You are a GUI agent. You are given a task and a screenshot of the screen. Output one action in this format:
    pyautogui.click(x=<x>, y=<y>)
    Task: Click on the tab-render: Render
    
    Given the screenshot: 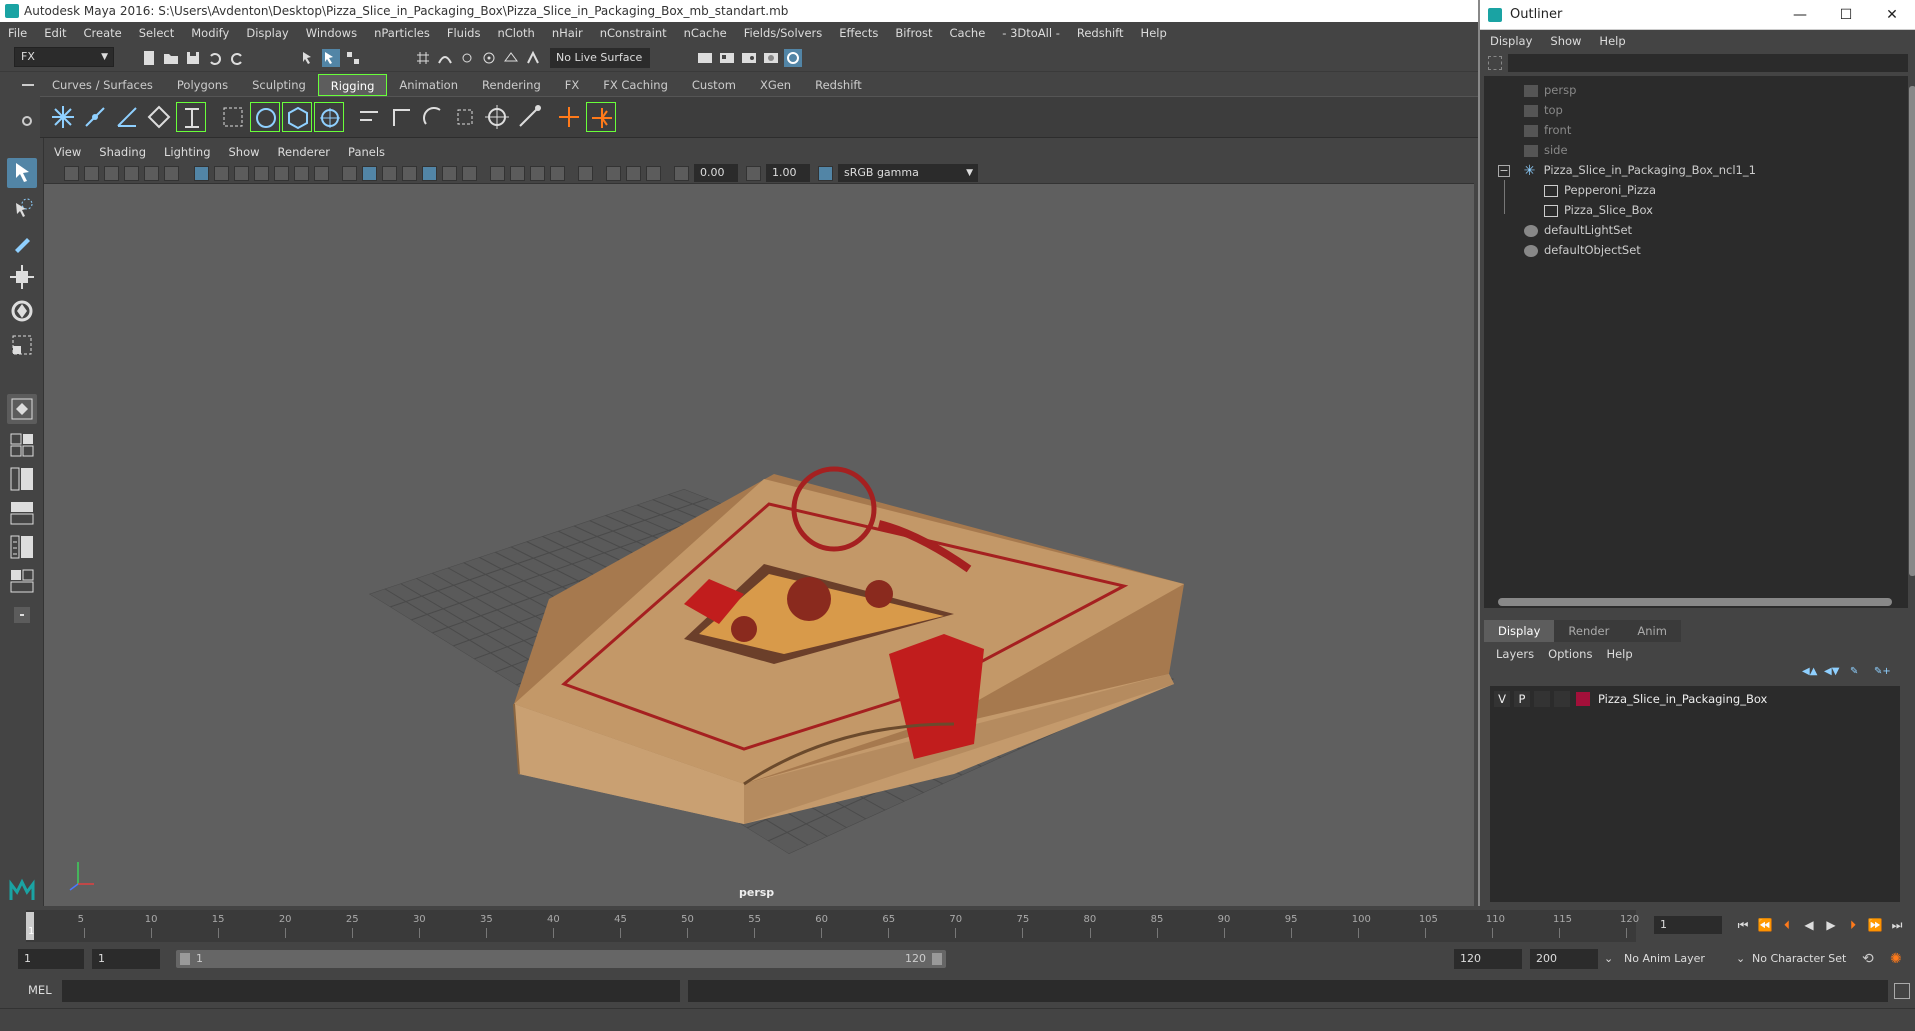 What is the action you would take?
    pyautogui.click(x=1589, y=631)
    